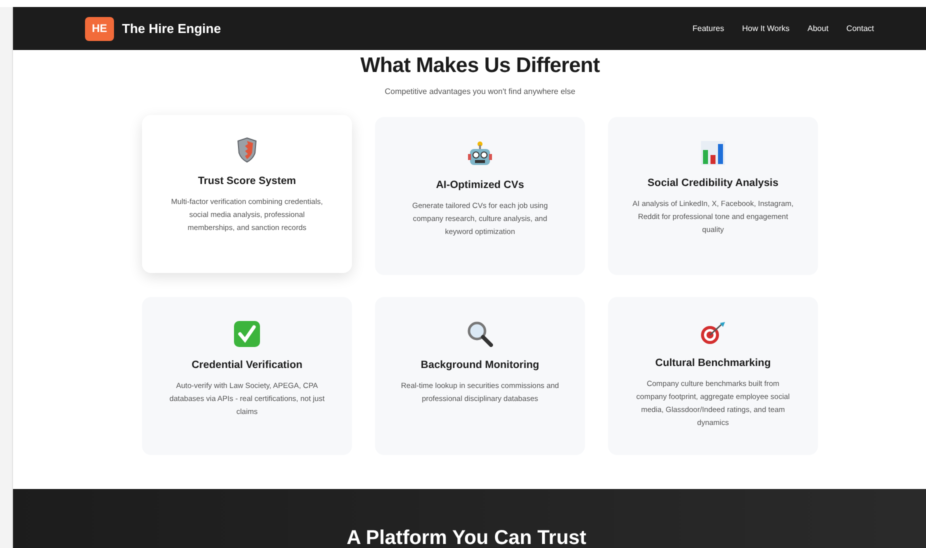  I want to click on section-heading: What Makes Us Different, so click(480, 66).